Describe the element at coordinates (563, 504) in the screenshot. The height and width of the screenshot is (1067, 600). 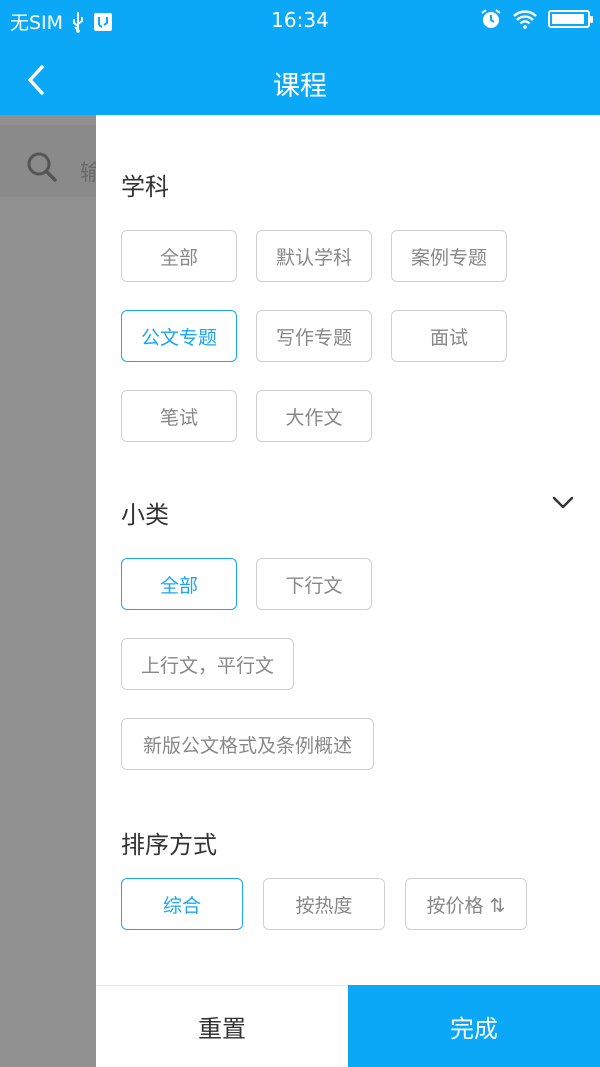
I see `chevron-down-icon` at that location.